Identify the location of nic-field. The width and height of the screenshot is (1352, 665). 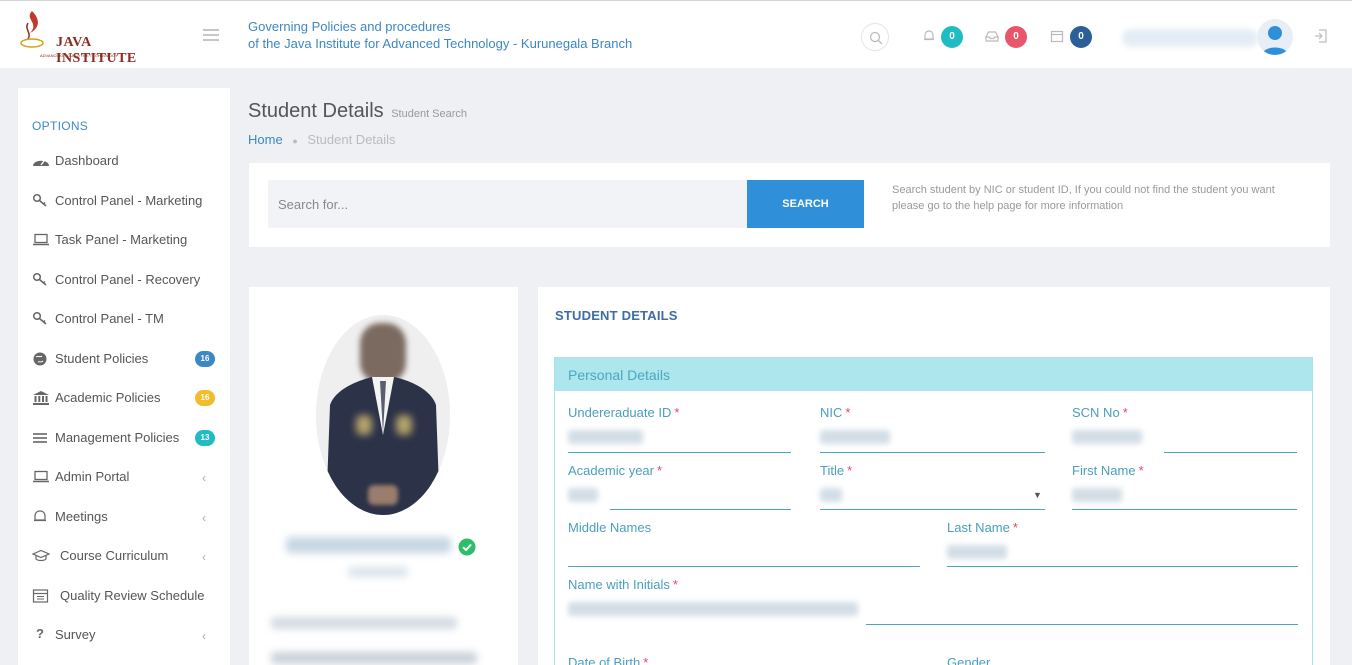
(932, 452).